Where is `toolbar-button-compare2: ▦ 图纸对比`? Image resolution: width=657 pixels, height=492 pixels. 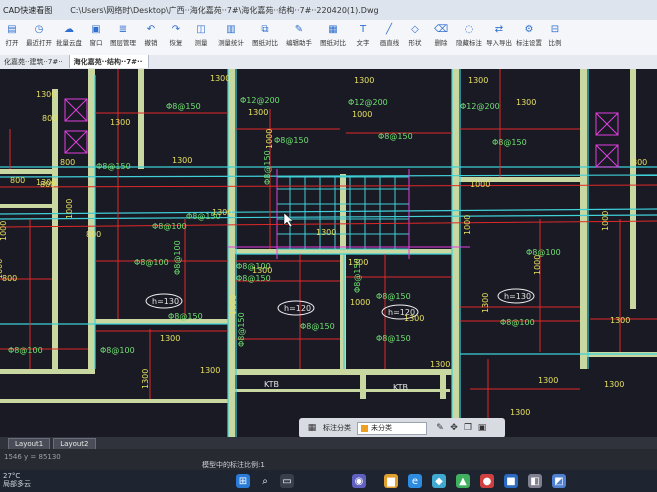
toolbar-button-compare2: ▦ 图纸对比 is located at coordinates (333, 37).